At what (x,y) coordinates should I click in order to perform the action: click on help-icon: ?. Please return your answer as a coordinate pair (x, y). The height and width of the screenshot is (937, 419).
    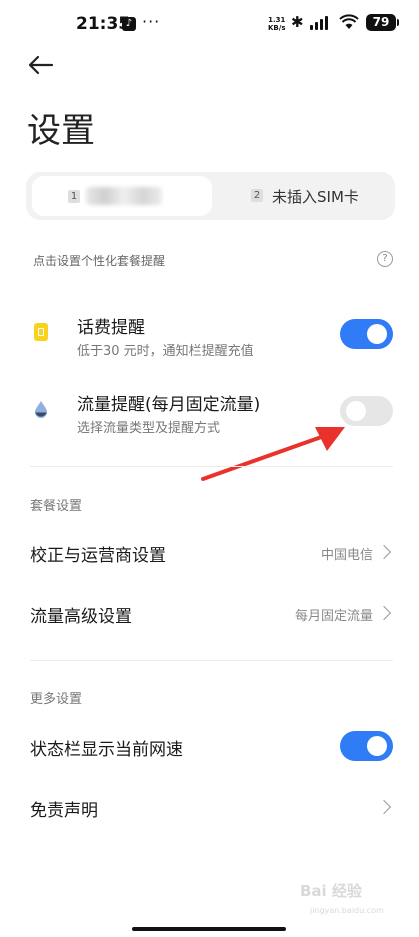
    Looking at the image, I should click on (385, 259).